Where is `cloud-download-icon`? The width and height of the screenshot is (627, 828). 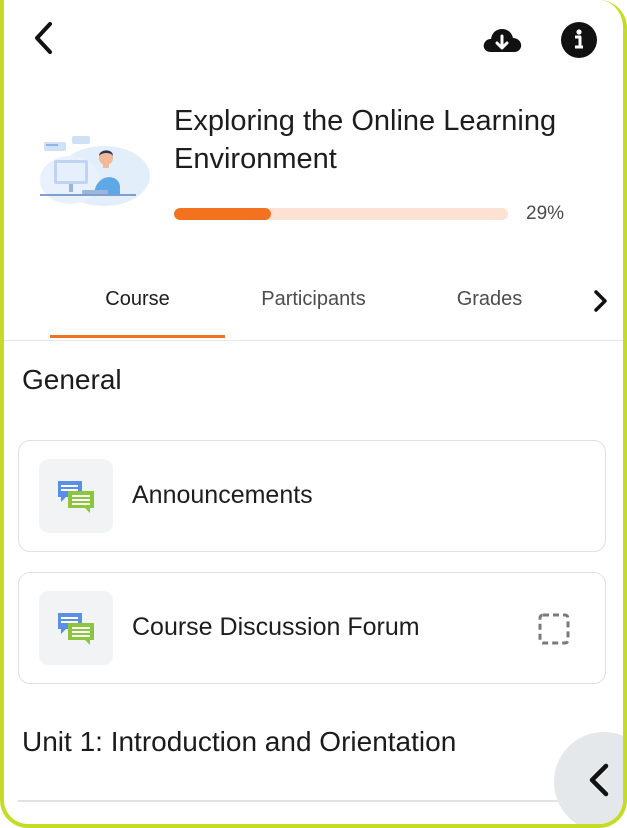
cloud-download-icon is located at coordinates (502, 40).